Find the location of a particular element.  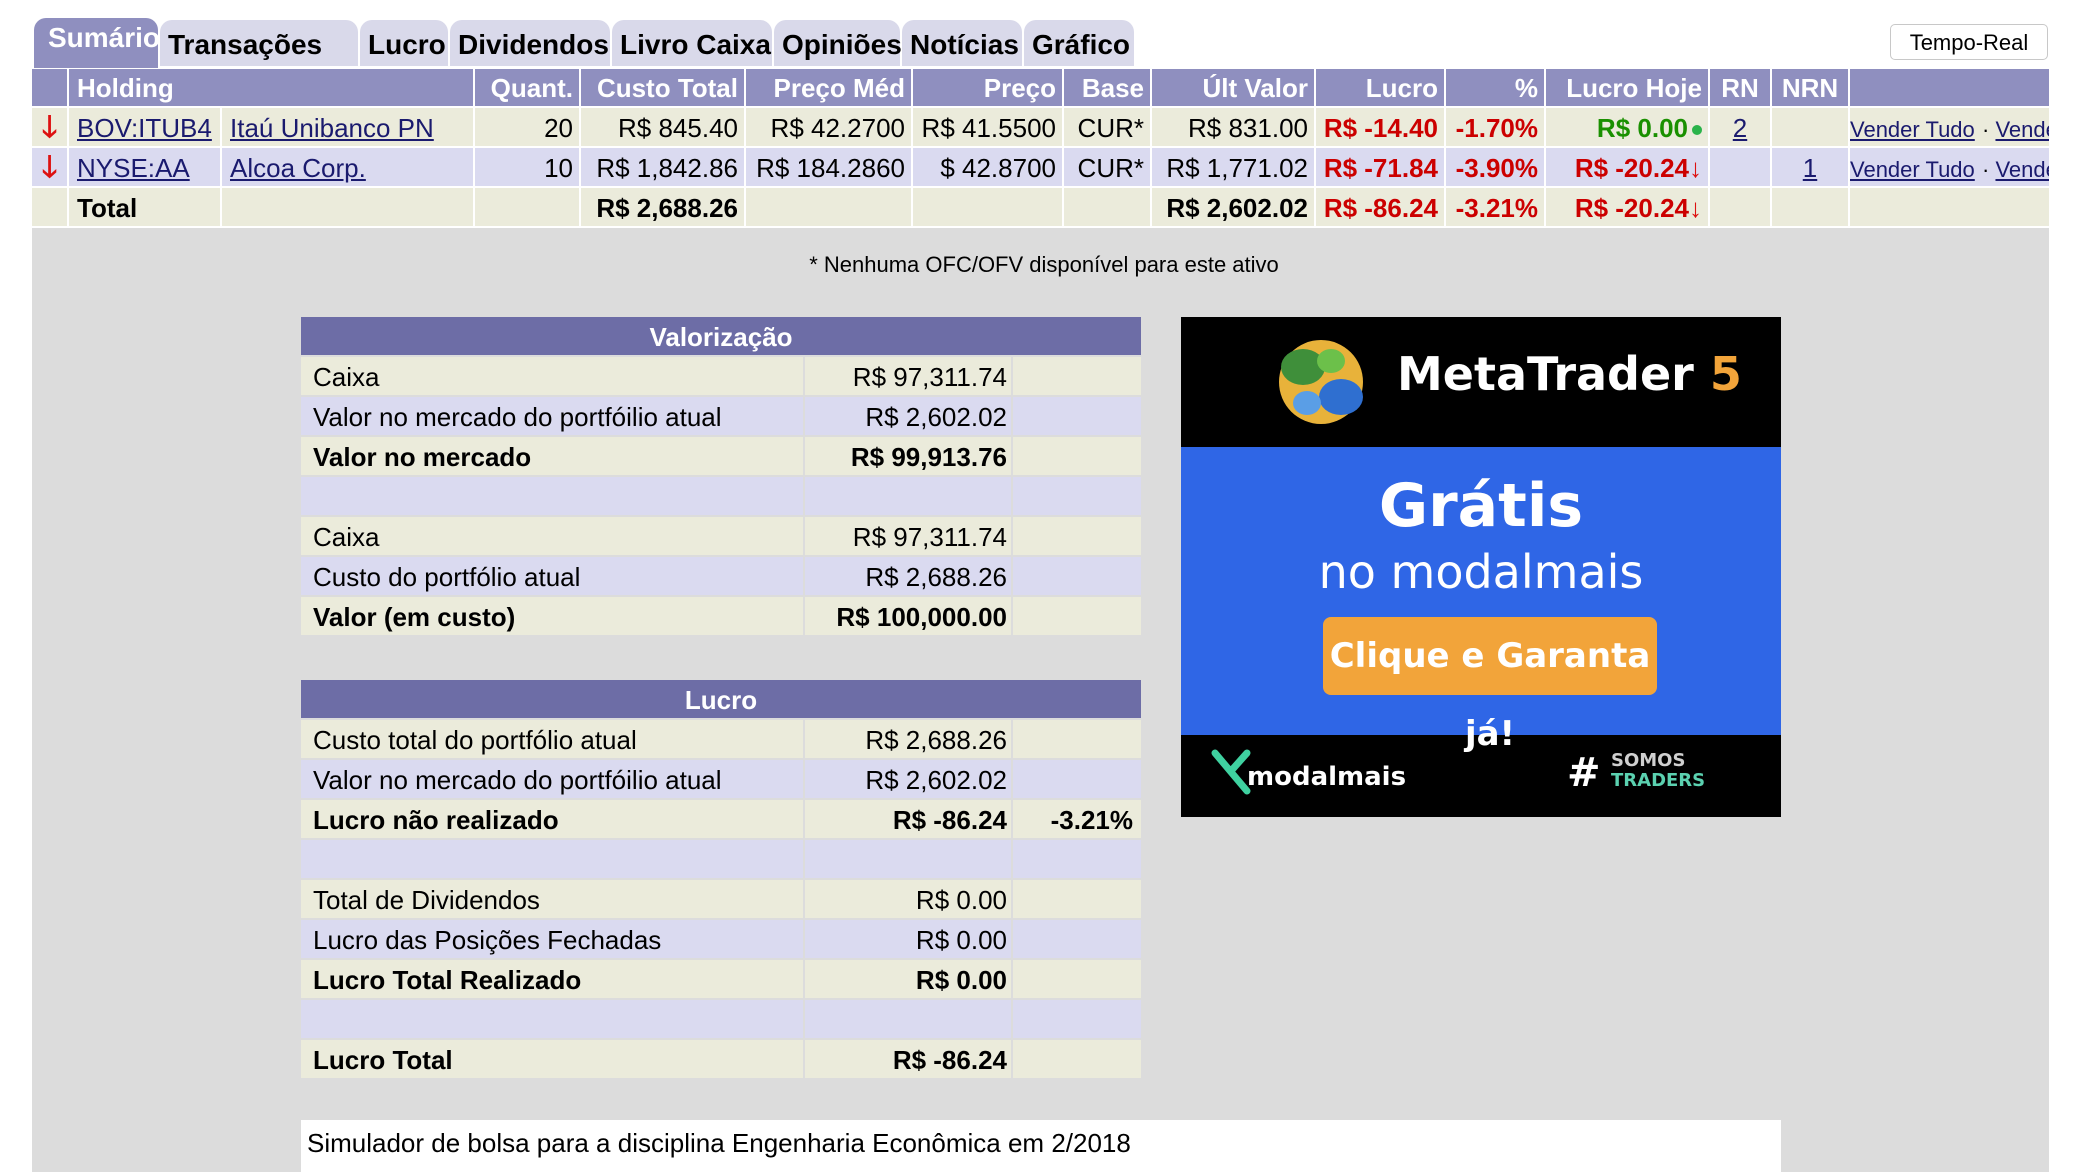

table-row: Lucro Total R$ -86.24 is located at coordinates (721, 1059).